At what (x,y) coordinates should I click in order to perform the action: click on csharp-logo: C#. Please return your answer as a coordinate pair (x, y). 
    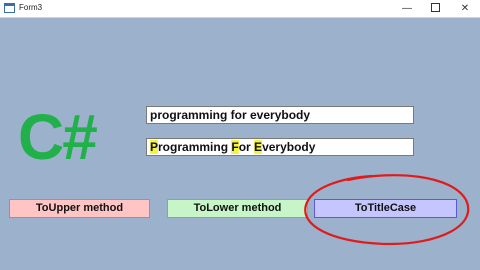
    Looking at the image, I should click on (58, 137).